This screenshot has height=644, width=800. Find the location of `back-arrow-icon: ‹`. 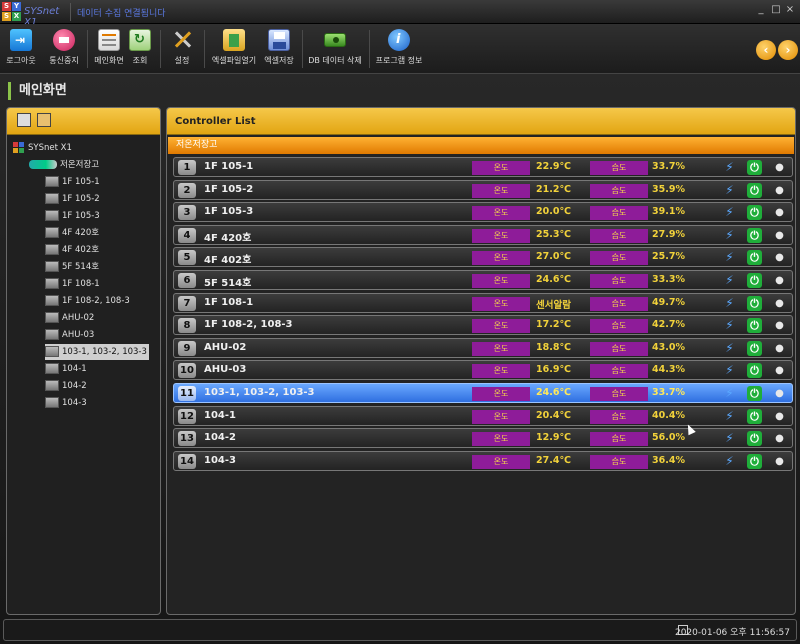

back-arrow-icon: ‹ is located at coordinates (766, 50).